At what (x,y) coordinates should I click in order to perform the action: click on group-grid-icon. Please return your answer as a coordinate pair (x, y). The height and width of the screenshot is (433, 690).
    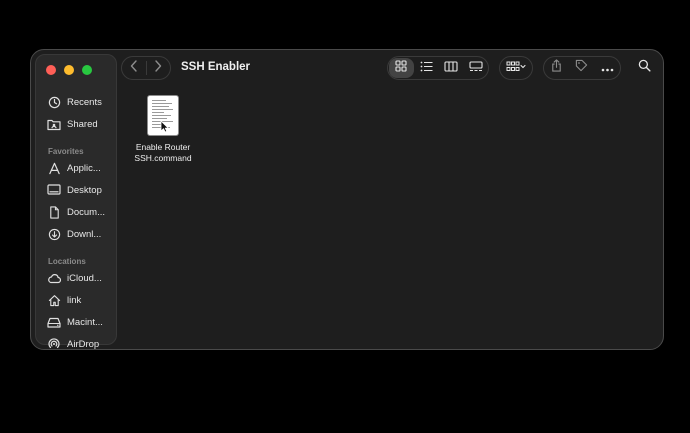
    Looking at the image, I should click on (516, 68).